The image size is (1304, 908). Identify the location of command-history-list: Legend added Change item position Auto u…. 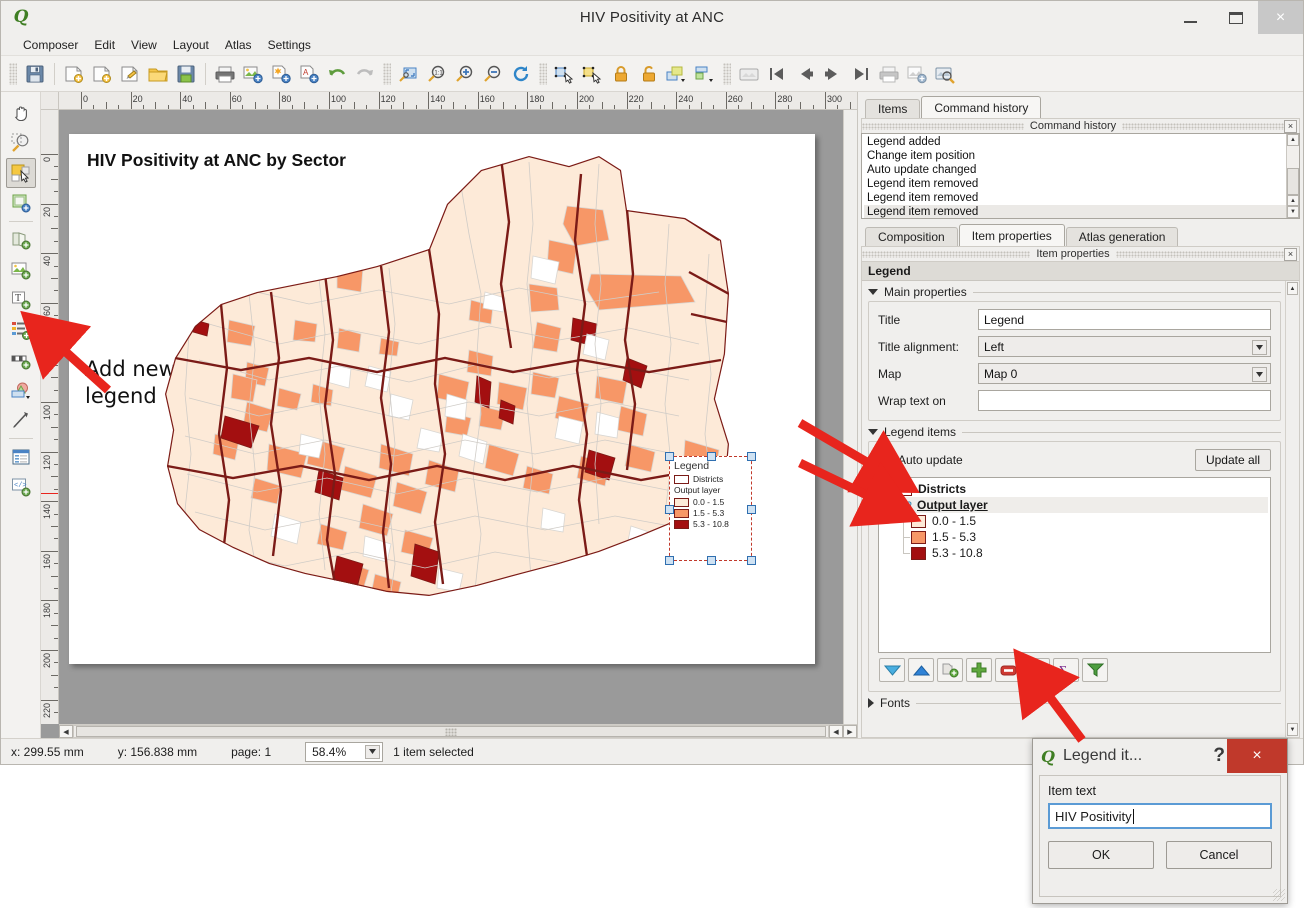
(1080, 176).